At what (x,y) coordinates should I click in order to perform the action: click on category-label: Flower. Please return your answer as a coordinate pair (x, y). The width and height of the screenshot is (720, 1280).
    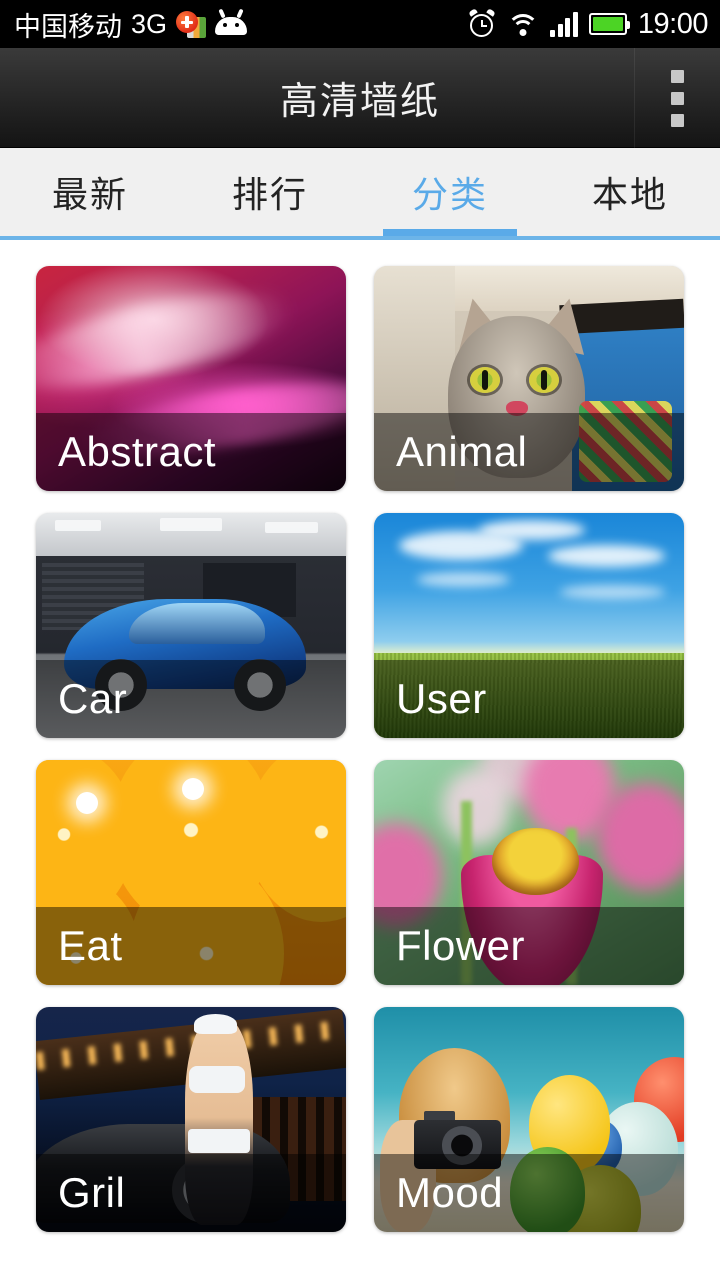
    Looking at the image, I should click on (461, 945).